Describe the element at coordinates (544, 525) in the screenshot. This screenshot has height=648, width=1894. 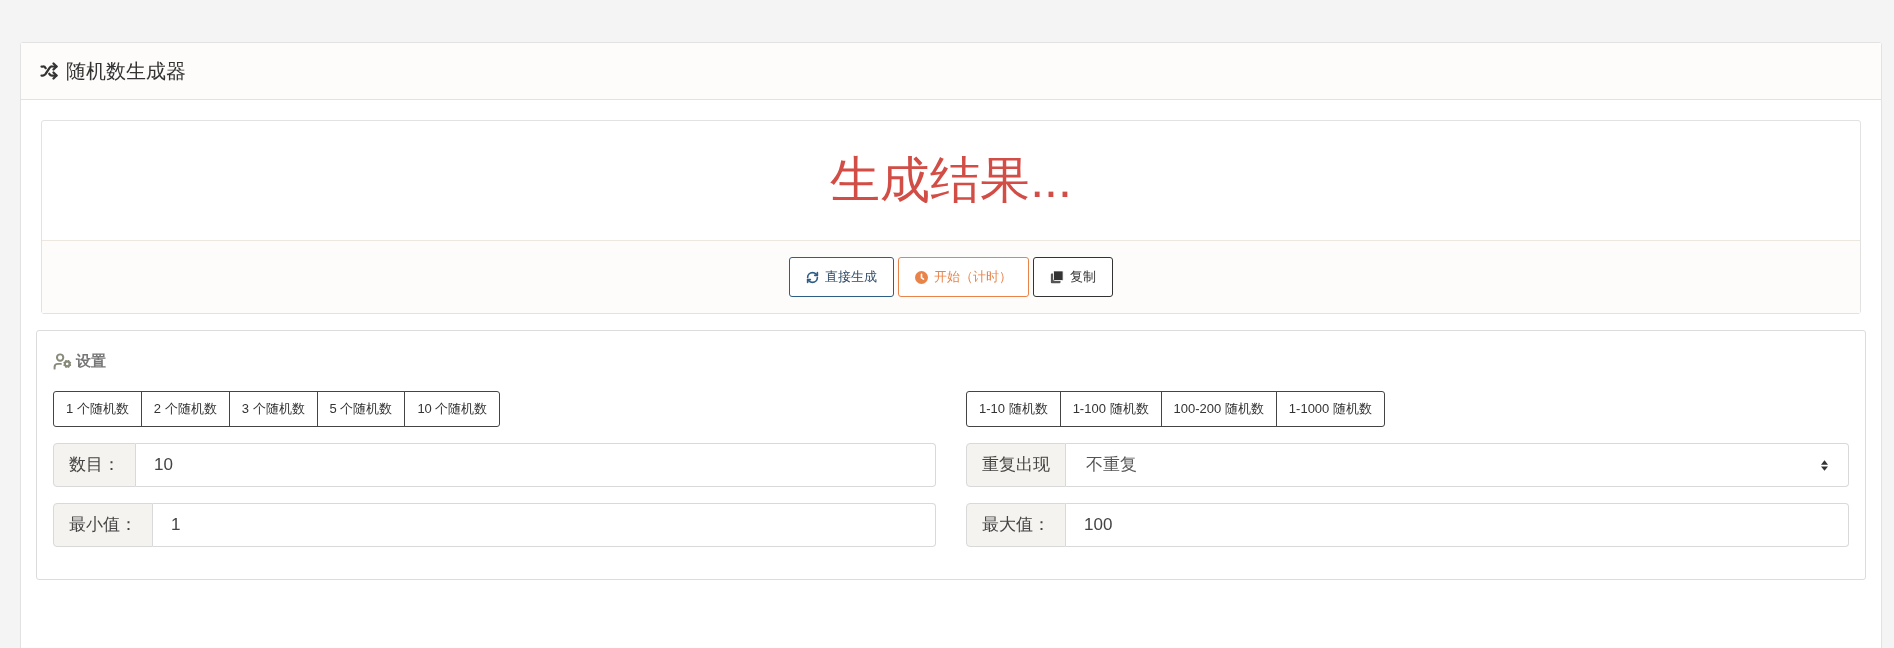
I see `input-field: 1` at that location.